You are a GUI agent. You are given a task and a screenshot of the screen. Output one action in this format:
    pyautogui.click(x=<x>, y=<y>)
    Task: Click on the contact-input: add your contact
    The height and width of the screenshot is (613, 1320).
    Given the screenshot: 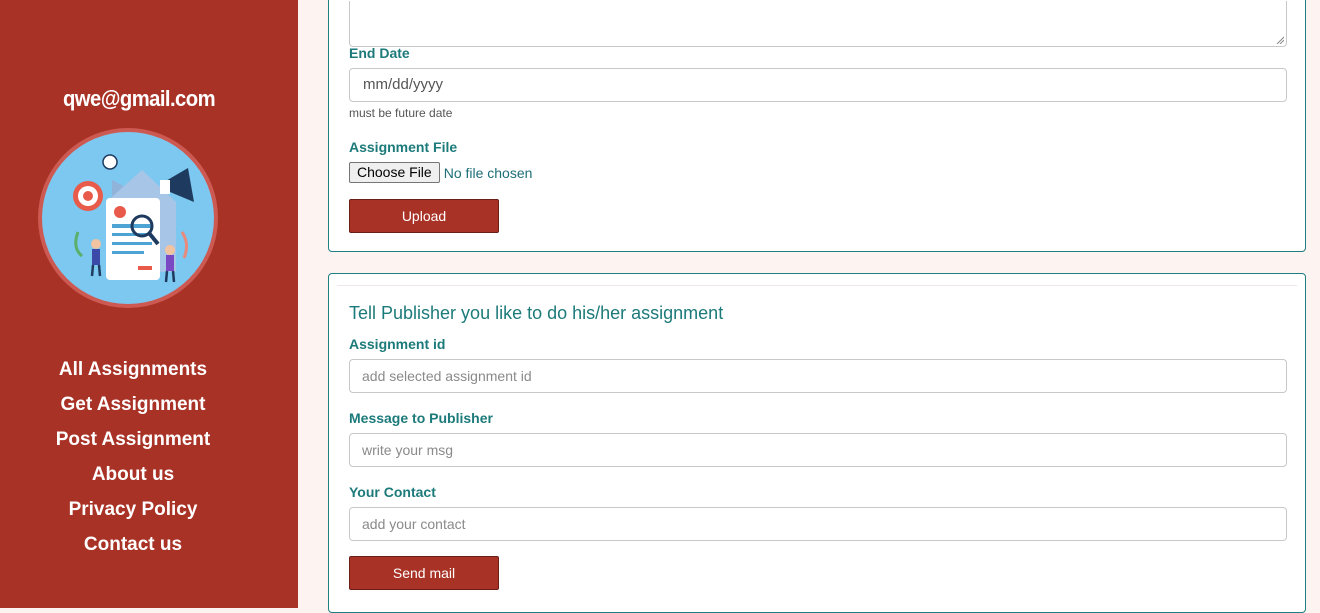 What is the action you would take?
    pyautogui.click(x=818, y=524)
    